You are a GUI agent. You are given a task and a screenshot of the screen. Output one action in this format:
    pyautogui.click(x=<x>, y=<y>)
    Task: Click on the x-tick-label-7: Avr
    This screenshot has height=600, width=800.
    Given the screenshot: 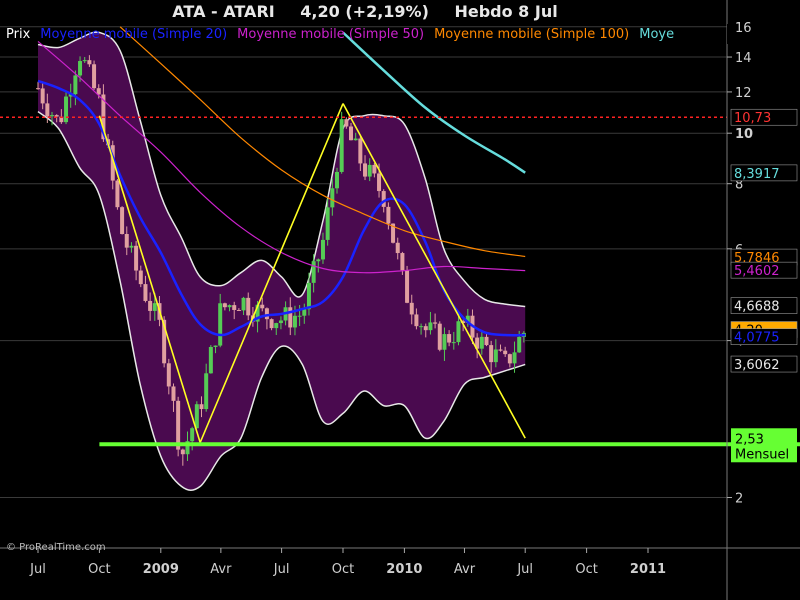 What is the action you would take?
    pyautogui.click(x=465, y=569)
    